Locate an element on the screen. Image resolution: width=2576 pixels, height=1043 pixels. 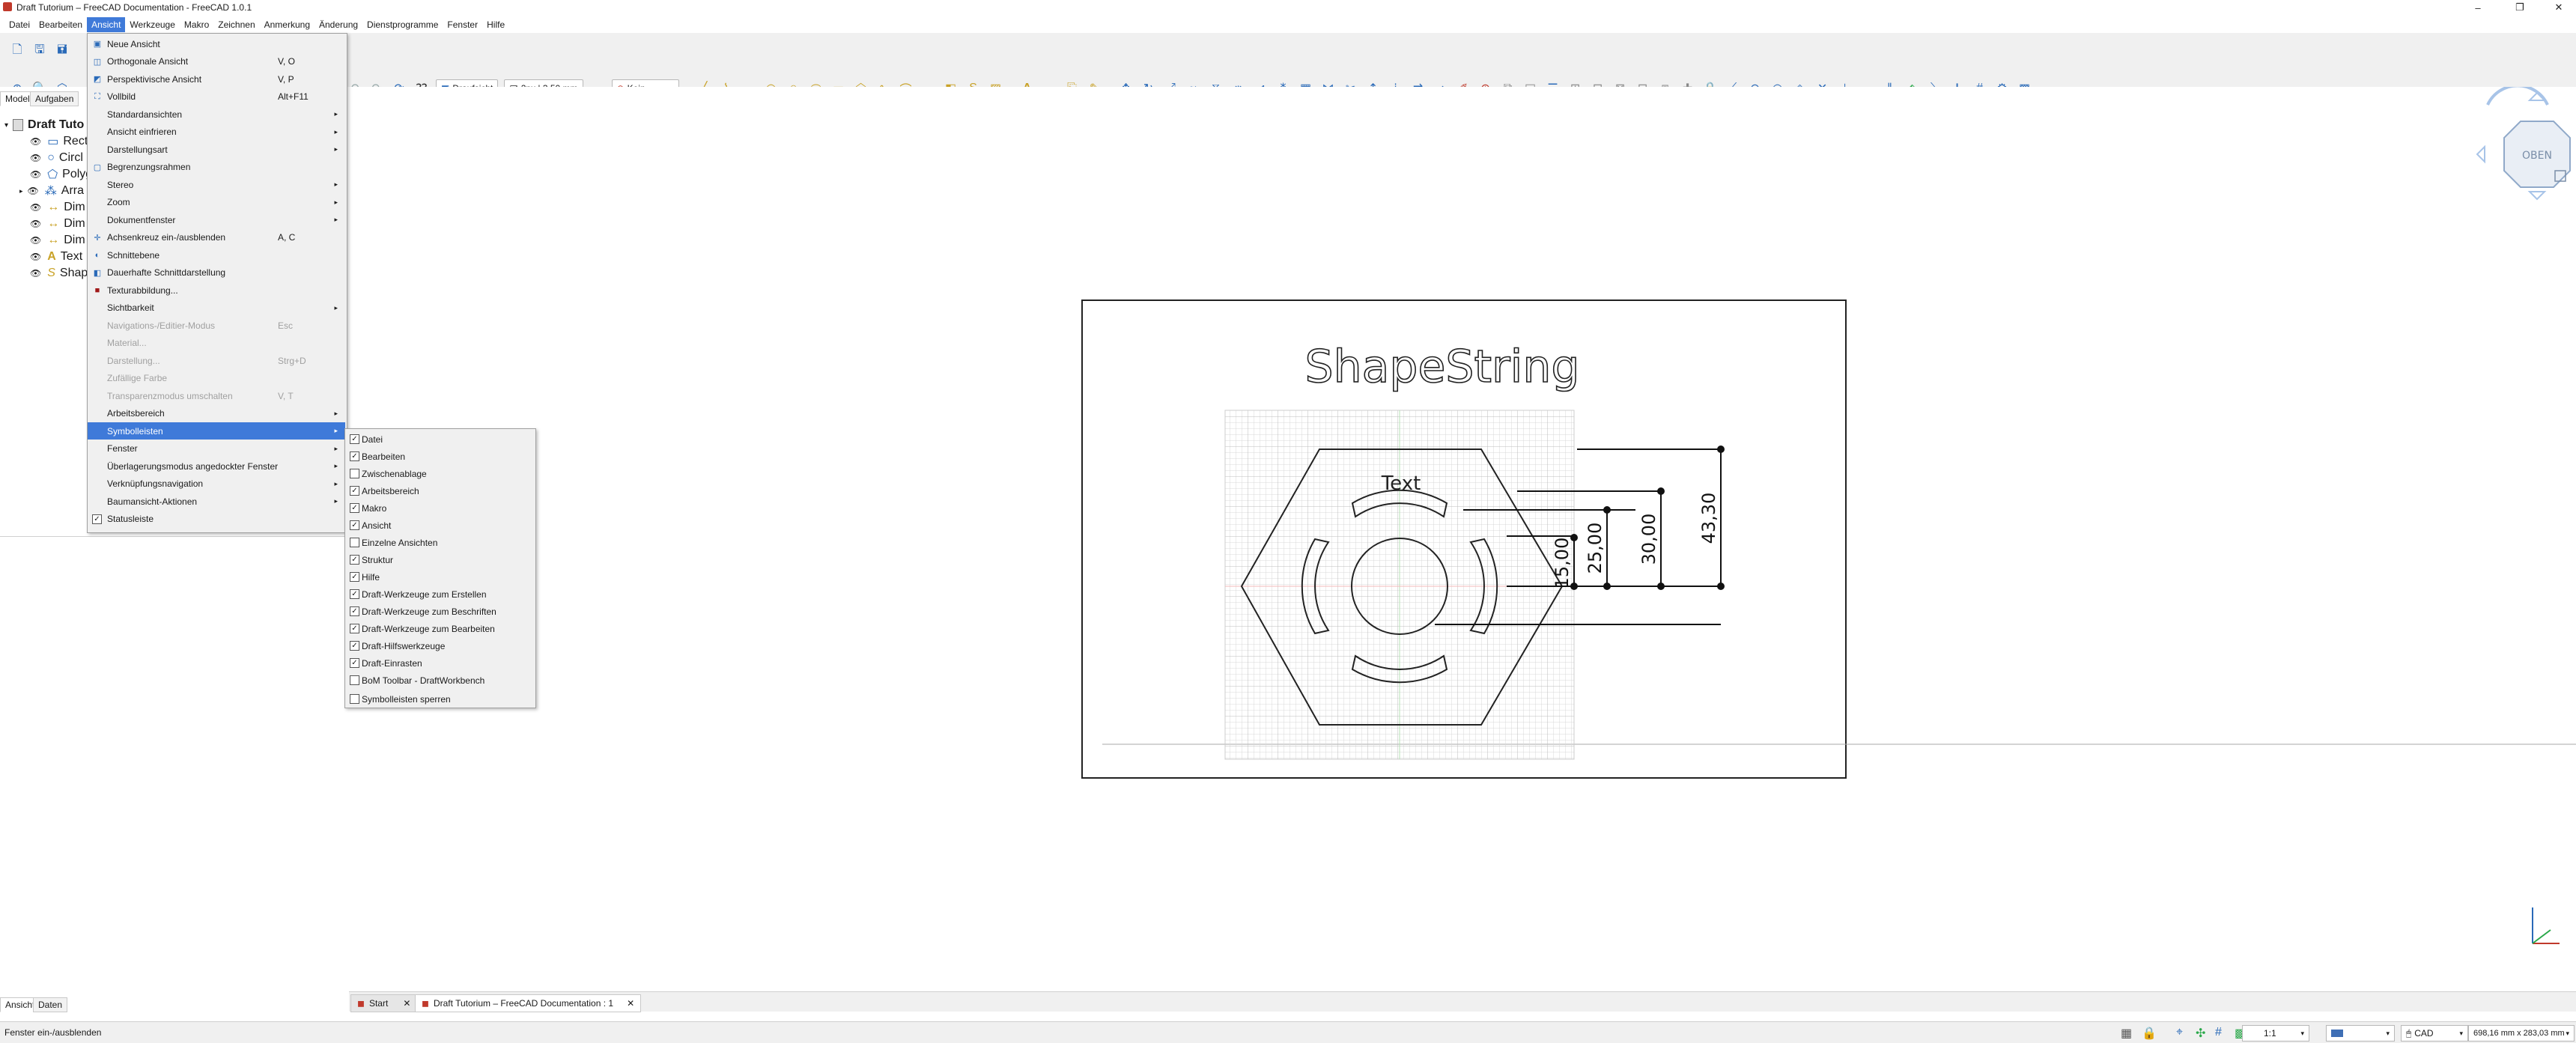
minimize-button: – is located at coordinates (2478, 7).